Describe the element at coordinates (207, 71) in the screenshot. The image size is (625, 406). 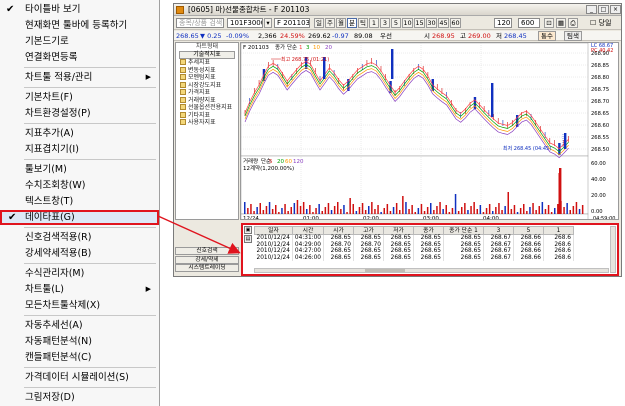
I see `tree-item-1: 변동성지표` at that location.